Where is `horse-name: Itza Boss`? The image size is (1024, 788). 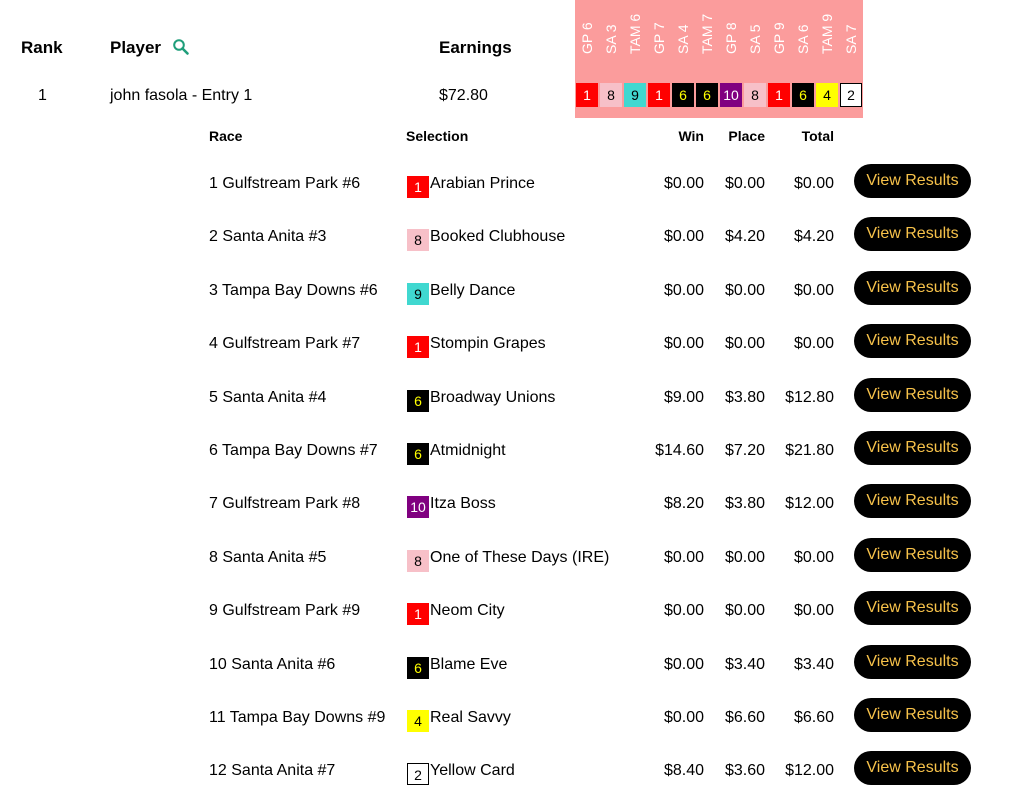 horse-name: Itza Boss is located at coordinates (463, 503).